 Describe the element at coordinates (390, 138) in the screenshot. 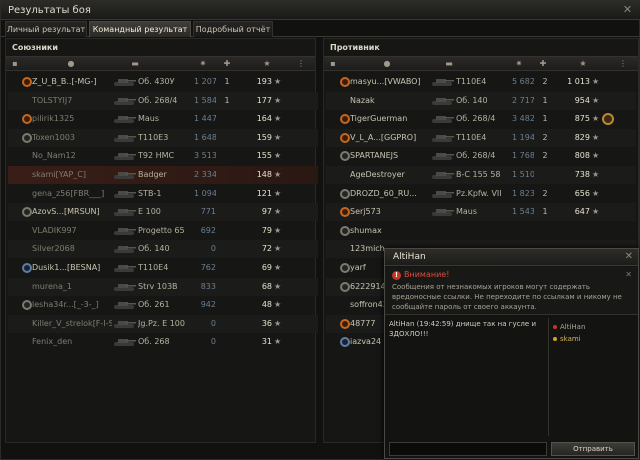

I see `player-name: V_L_A...[GGPRO]` at that location.